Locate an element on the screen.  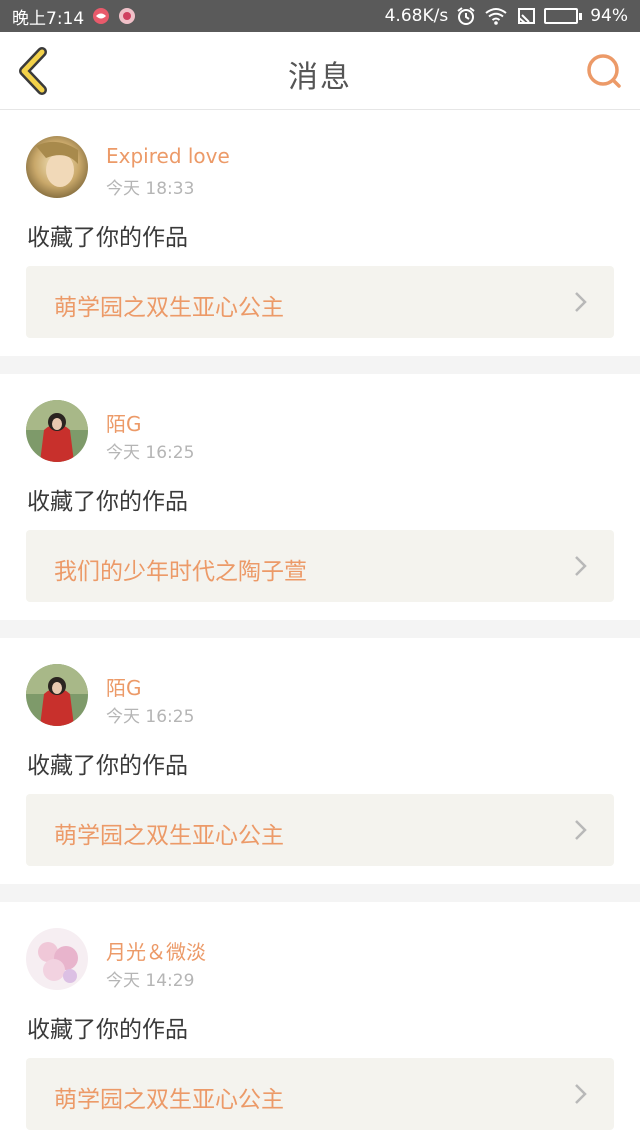
timestamp: 今天 18:33 is located at coordinates (150, 189).